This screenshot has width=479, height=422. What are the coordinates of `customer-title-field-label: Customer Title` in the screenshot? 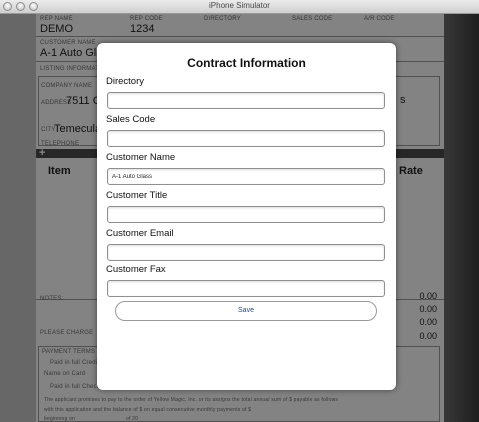 It's located at (137, 195).